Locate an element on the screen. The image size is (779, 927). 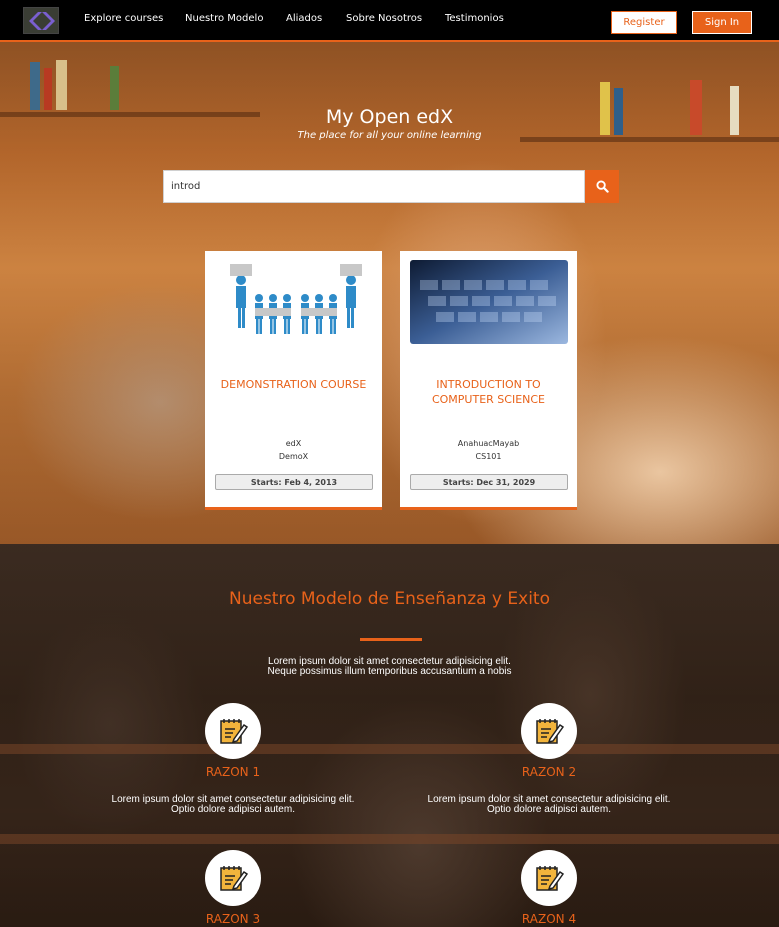
course-title: INTRODUCTION TO COMPUTER SCIENCE is located at coordinates (488, 392).